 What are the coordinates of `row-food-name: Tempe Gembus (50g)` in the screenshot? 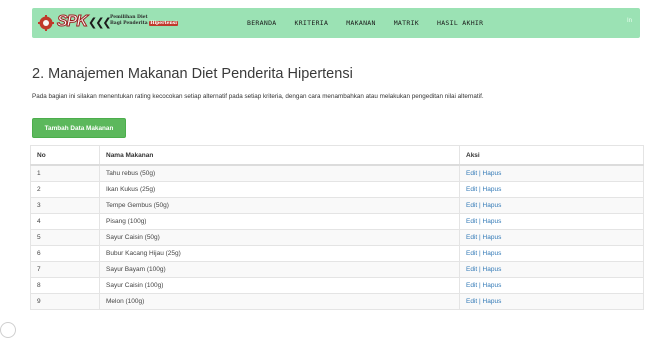 It's located at (279, 205).